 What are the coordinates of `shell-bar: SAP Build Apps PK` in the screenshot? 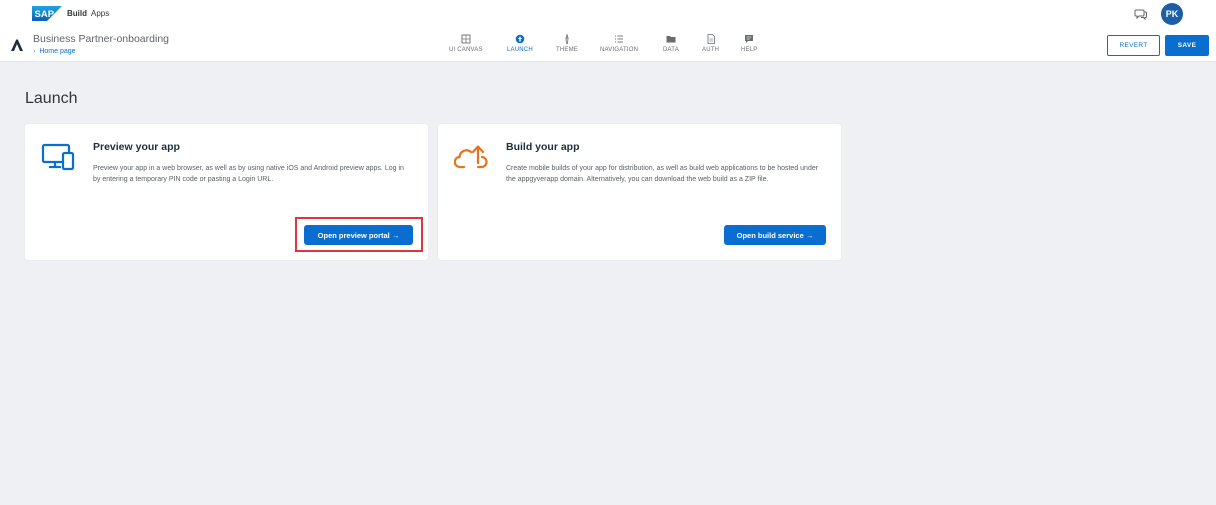 It's located at (608, 14).